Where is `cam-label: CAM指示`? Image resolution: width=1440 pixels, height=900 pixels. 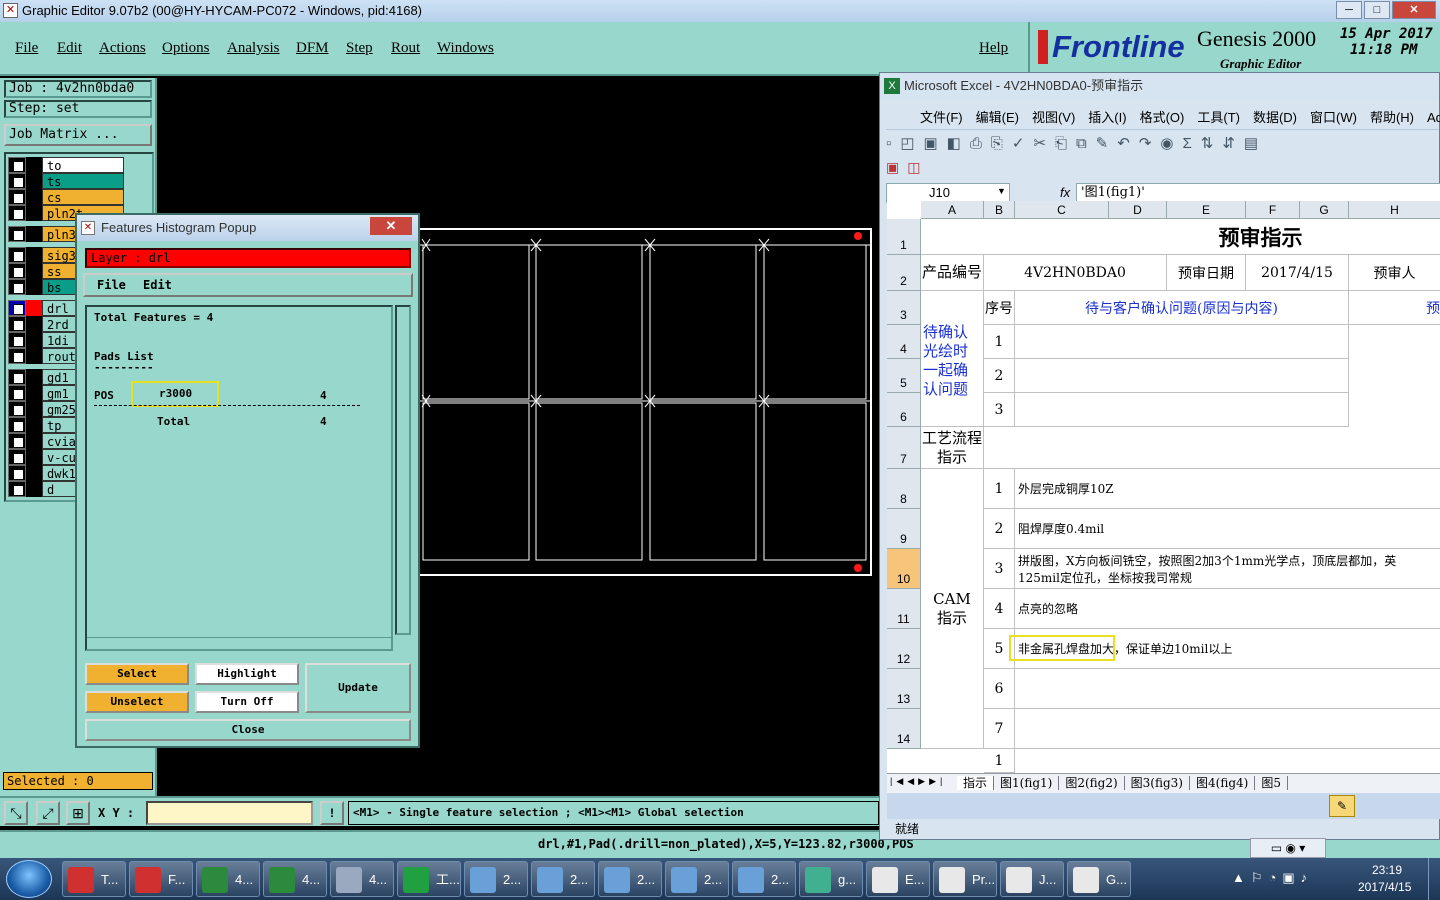
cam-label: CAM指示 is located at coordinates (952, 609).